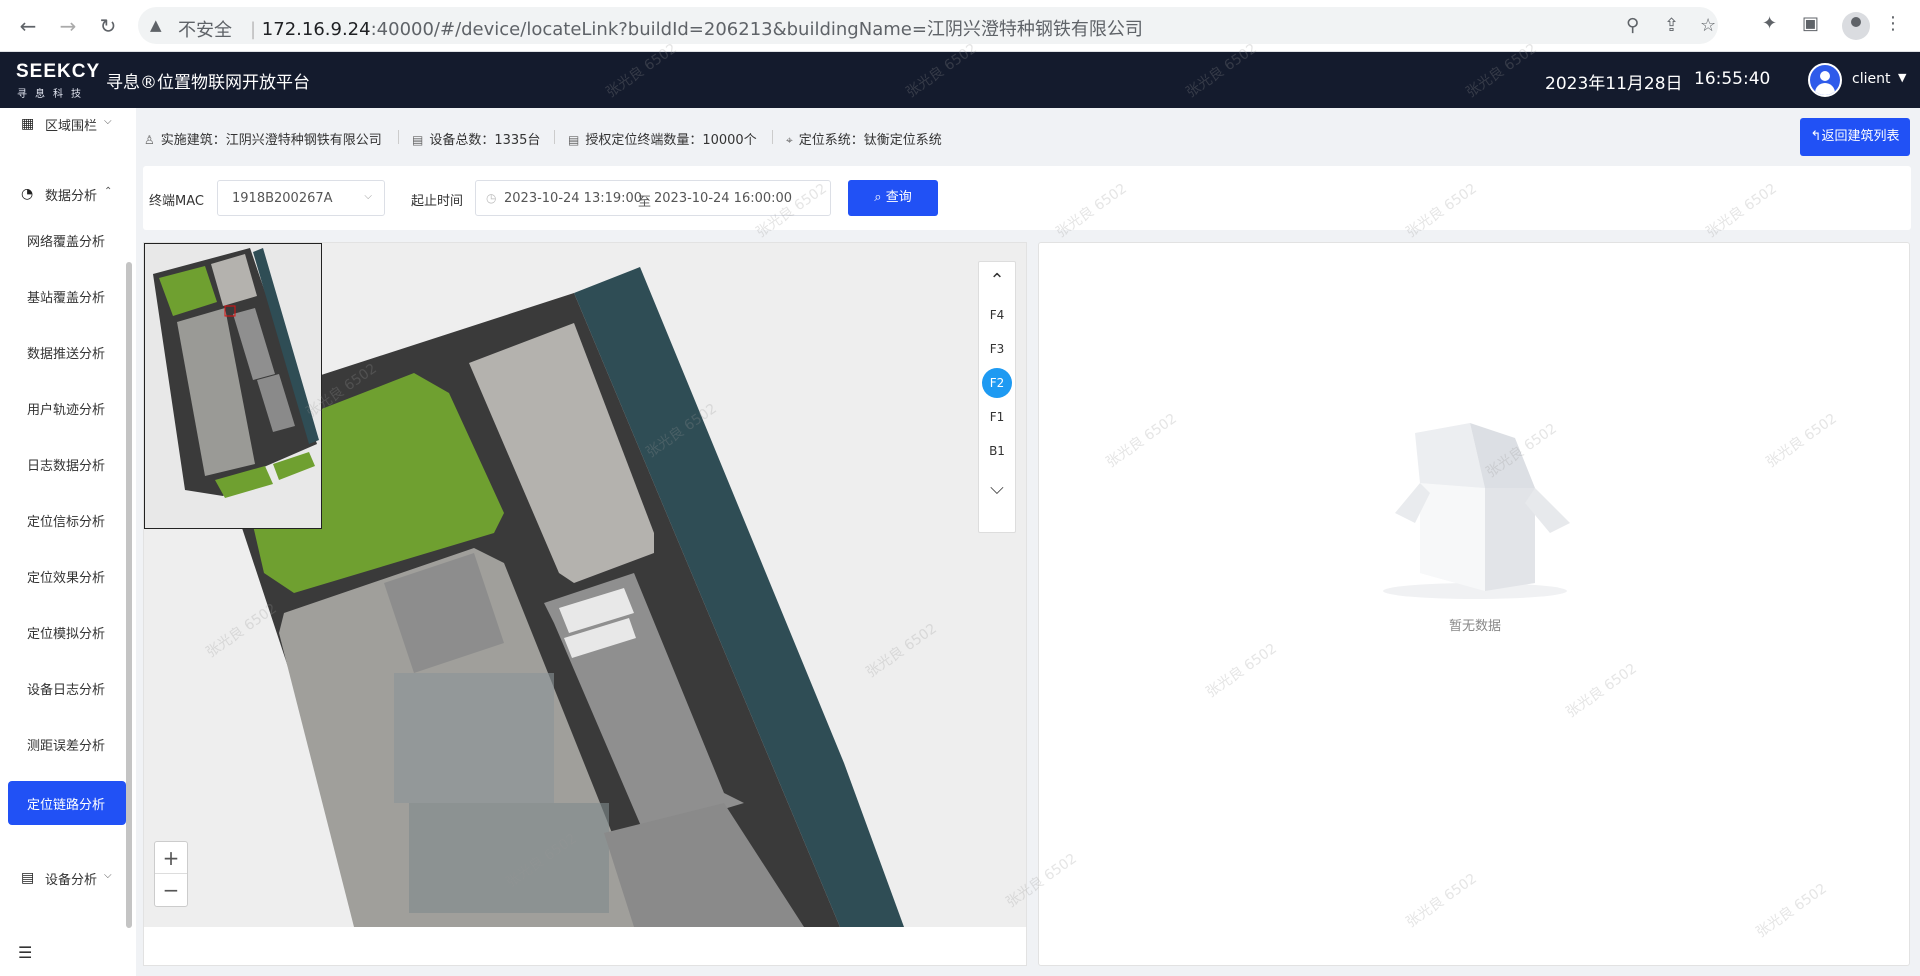 The image size is (1920, 976). Describe the element at coordinates (1632, 25) in the screenshot. I see `zoom-icon: ⚲` at that location.